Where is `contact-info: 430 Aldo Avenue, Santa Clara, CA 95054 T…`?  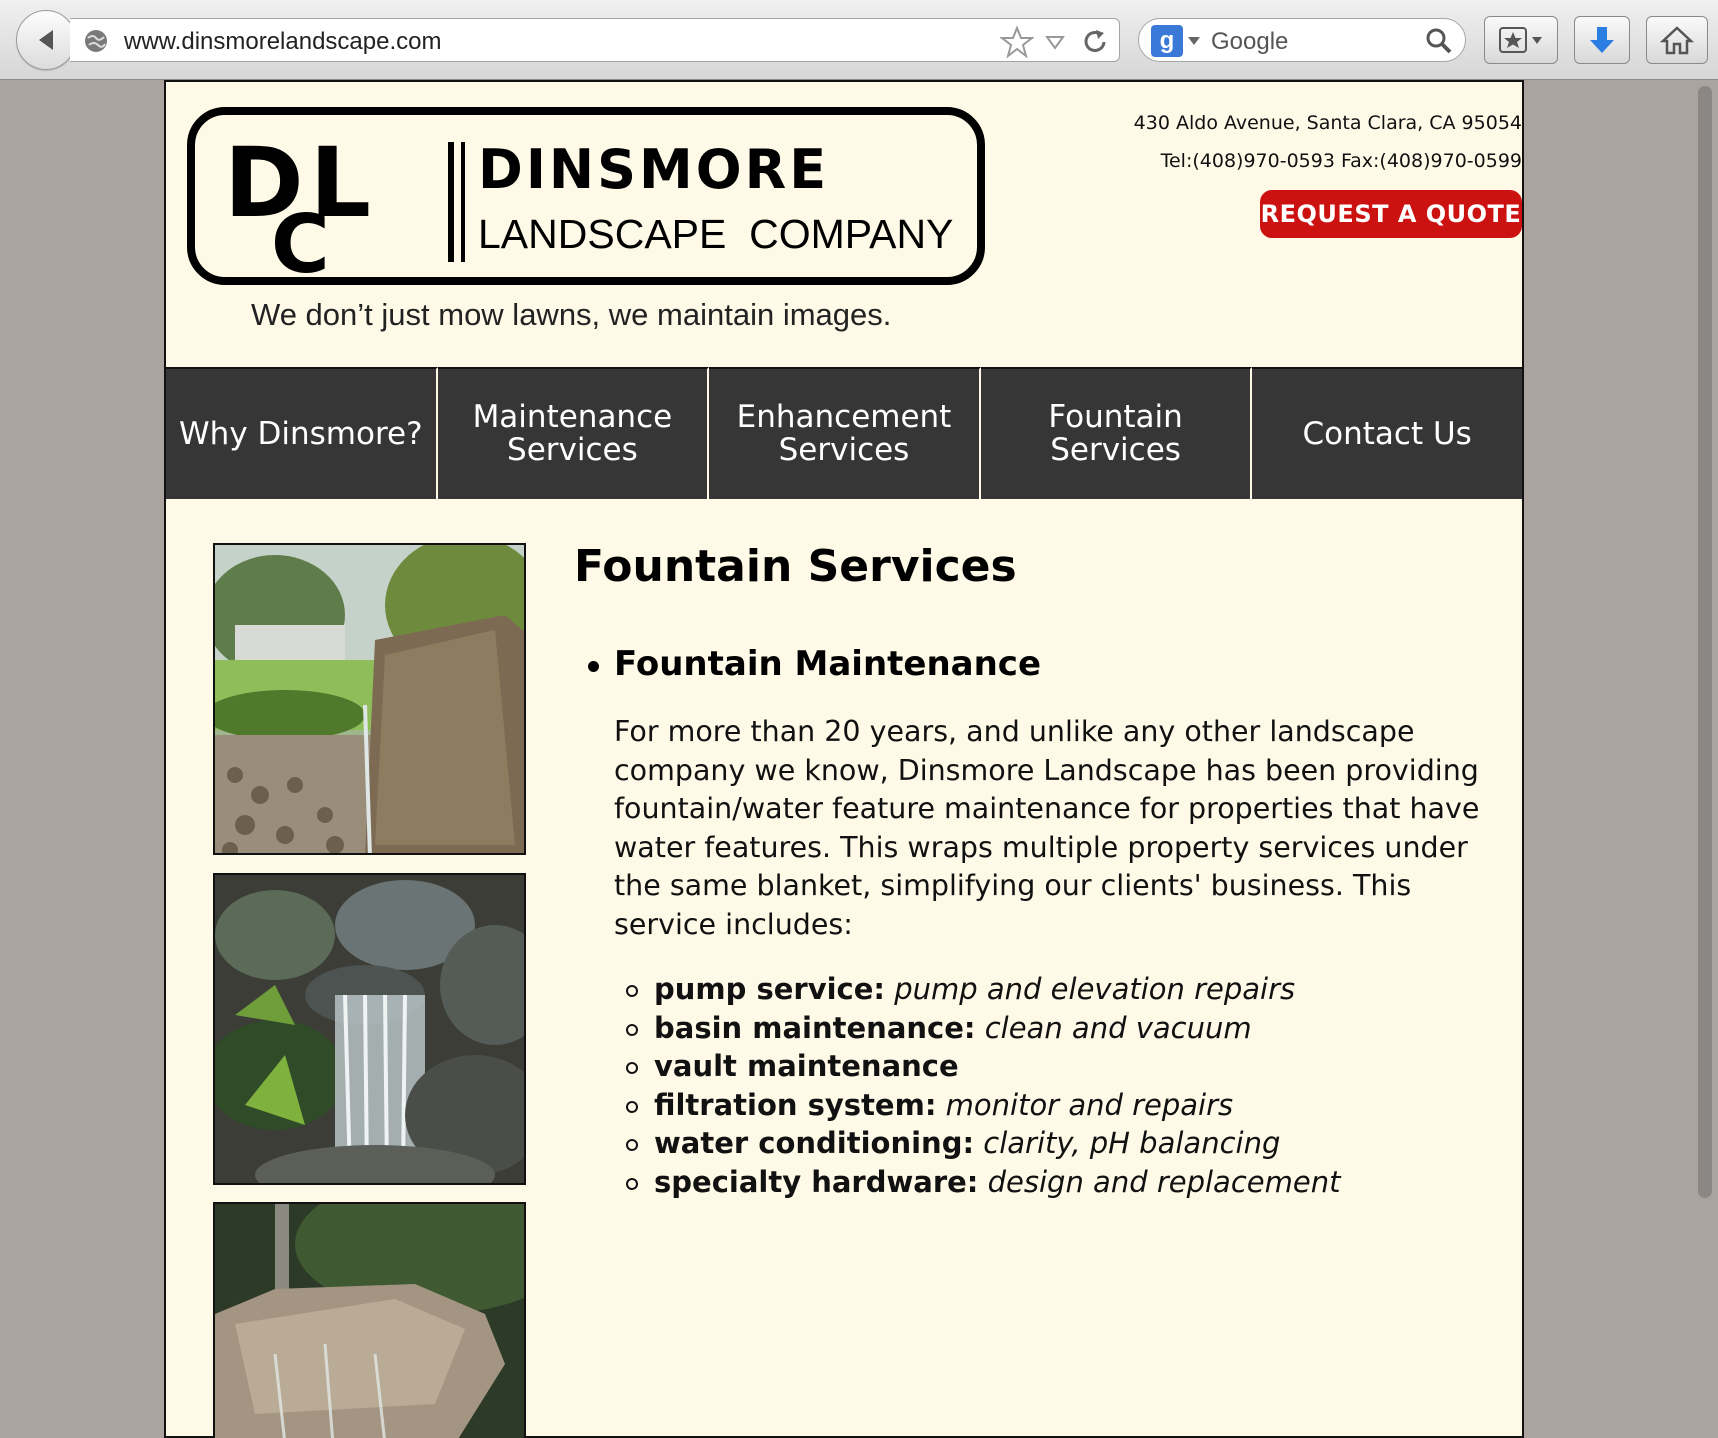
contact-info: 430 Aldo Avenue, Santa Clara, CA 95054 T… is located at coordinates (1328, 142).